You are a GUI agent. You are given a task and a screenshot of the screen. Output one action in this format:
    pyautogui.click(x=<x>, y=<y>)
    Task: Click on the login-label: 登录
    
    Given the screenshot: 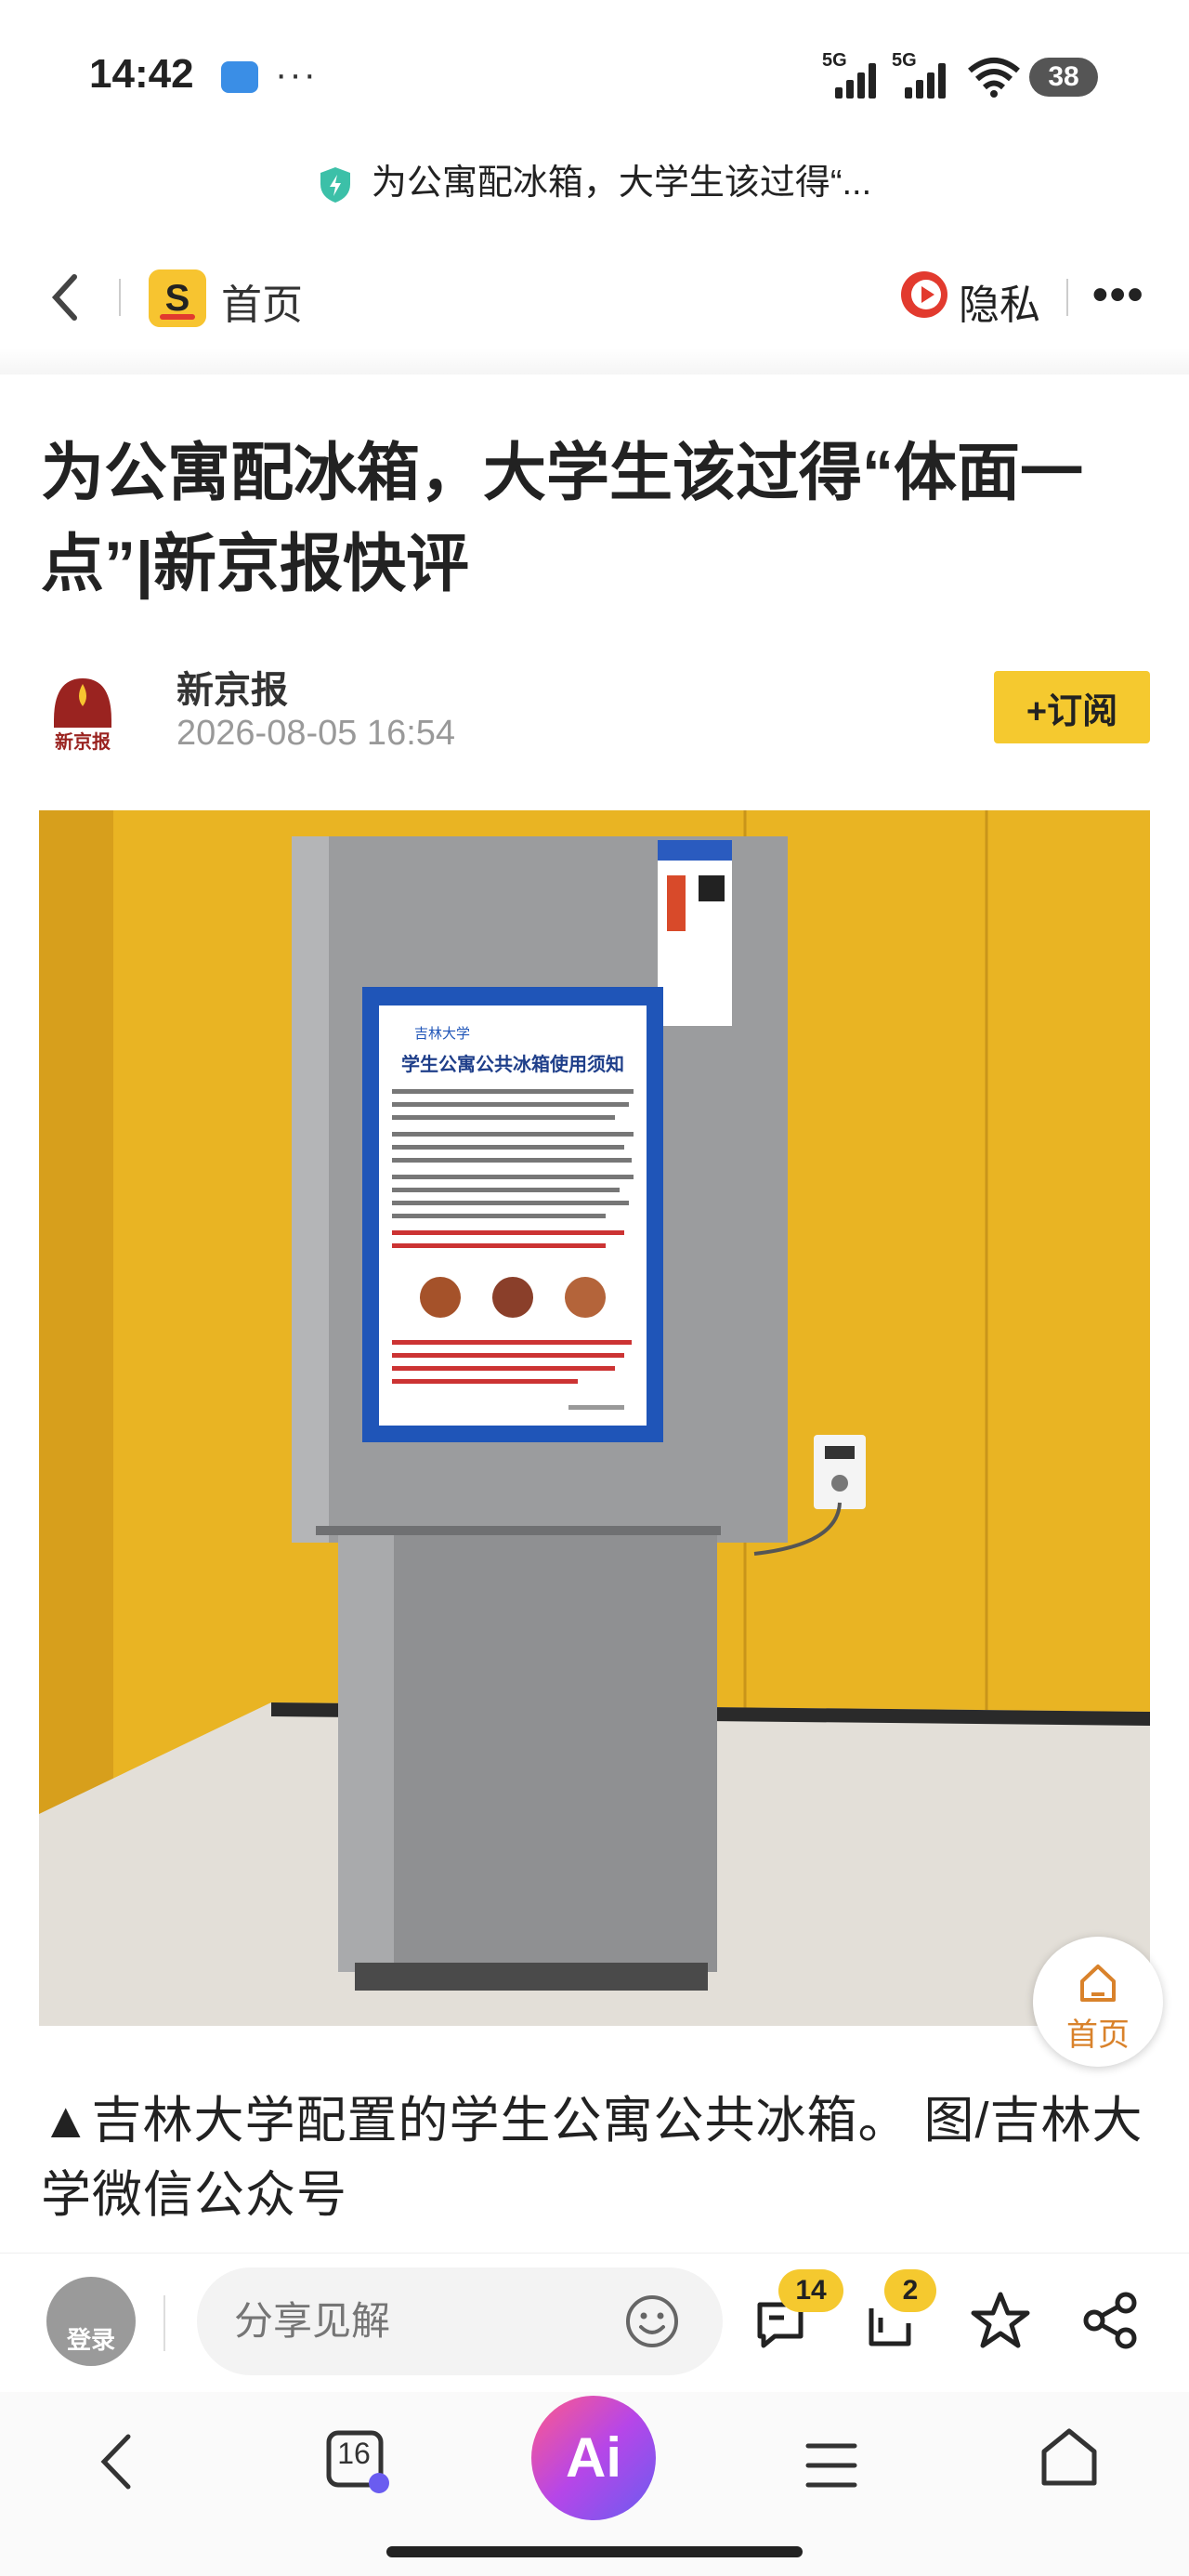 What is the action you would take?
    pyautogui.click(x=91, y=2338)
    